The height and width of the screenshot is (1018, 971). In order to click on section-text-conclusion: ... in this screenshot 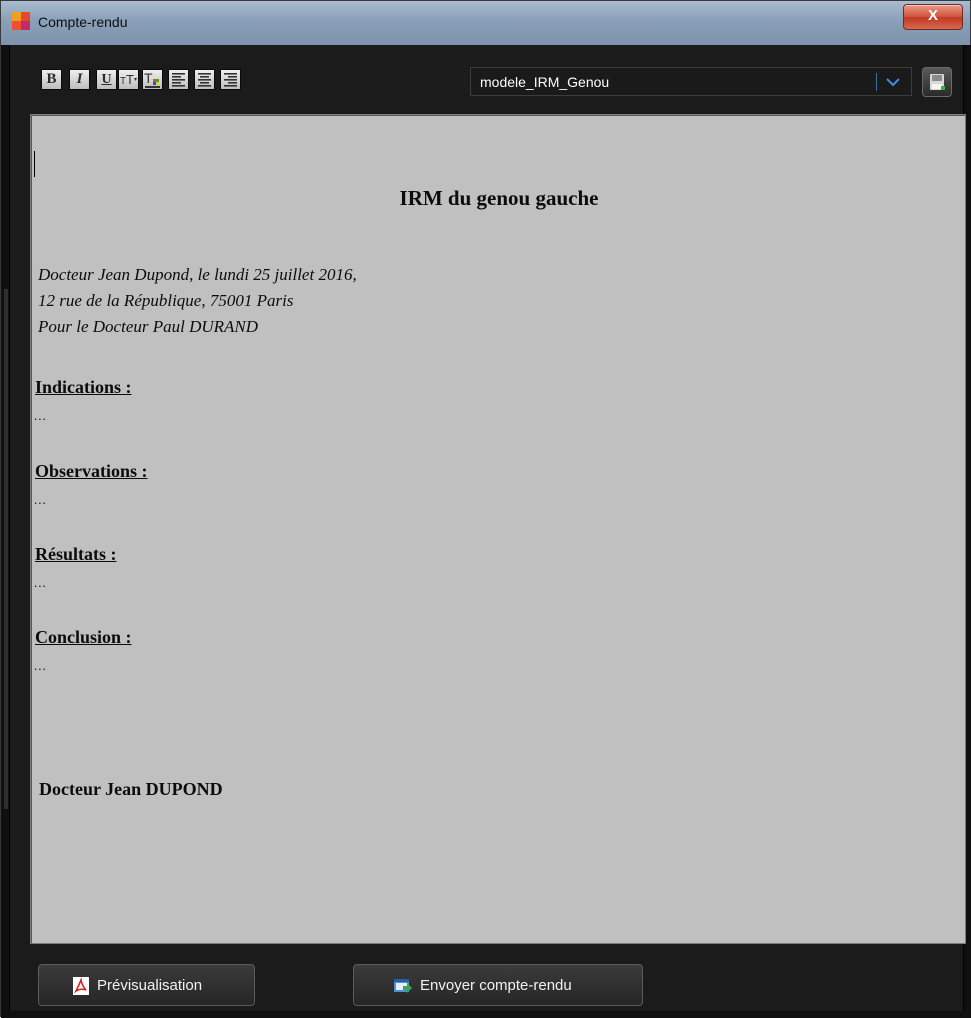, I will do `click(40, 665)`.